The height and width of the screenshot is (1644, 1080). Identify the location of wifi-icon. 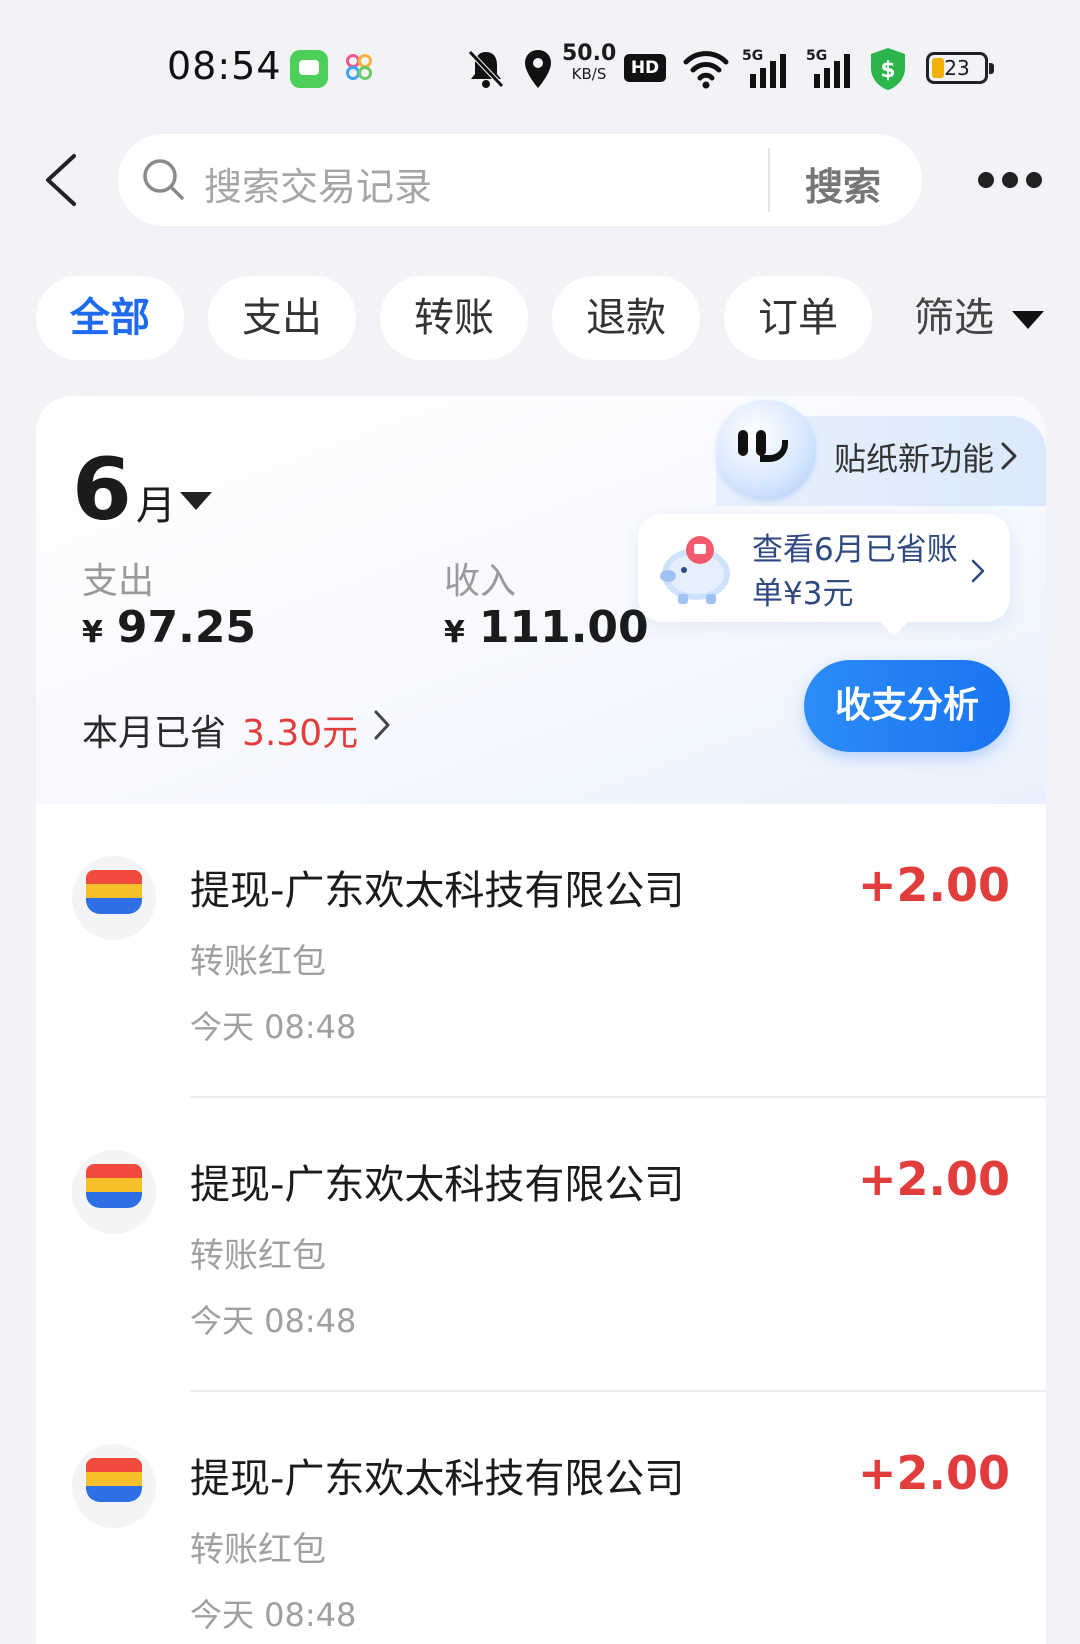
(706, 70).